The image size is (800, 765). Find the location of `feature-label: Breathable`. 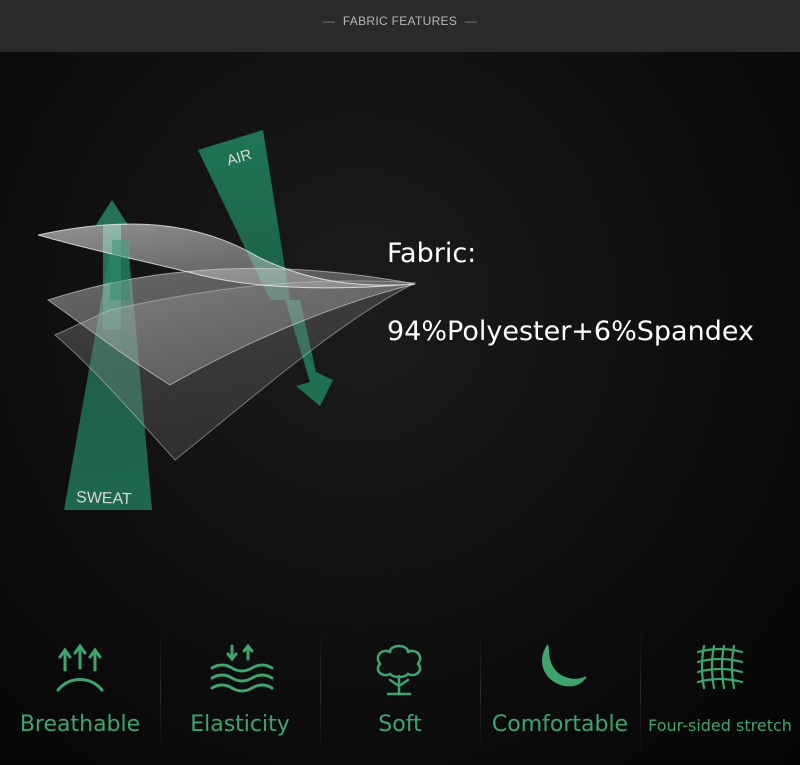

feature-label: Breathable is located at coordinates (80, 724).